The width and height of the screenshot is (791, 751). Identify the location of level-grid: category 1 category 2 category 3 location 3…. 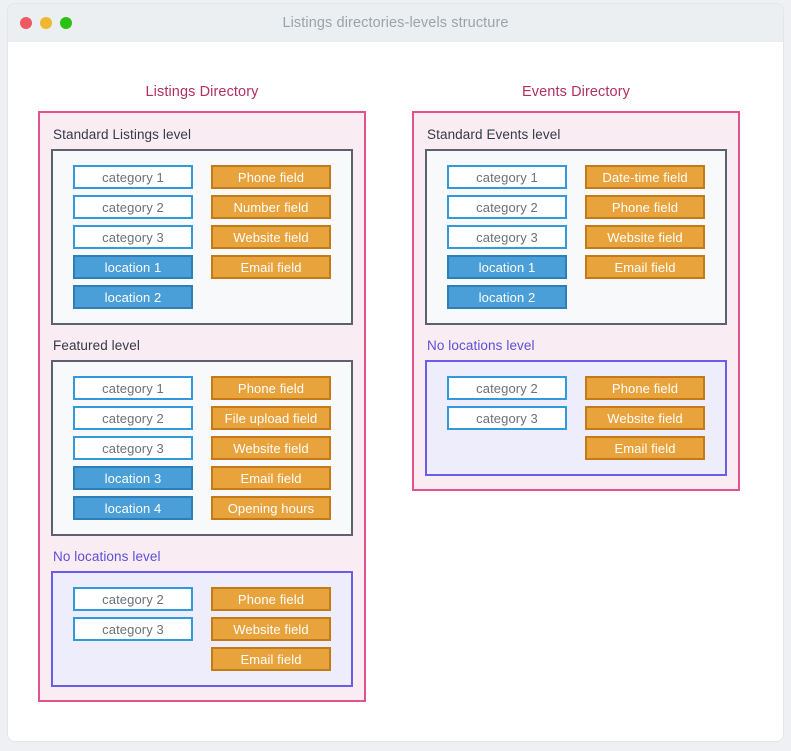
(202, 448).